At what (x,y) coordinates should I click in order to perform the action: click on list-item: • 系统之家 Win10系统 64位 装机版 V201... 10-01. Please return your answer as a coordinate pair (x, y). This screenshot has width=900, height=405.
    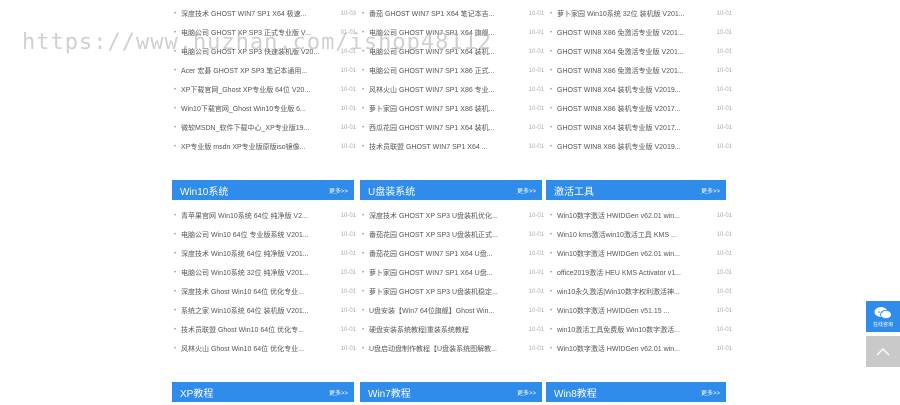
    Looking at the image, I should click on (265, 311).